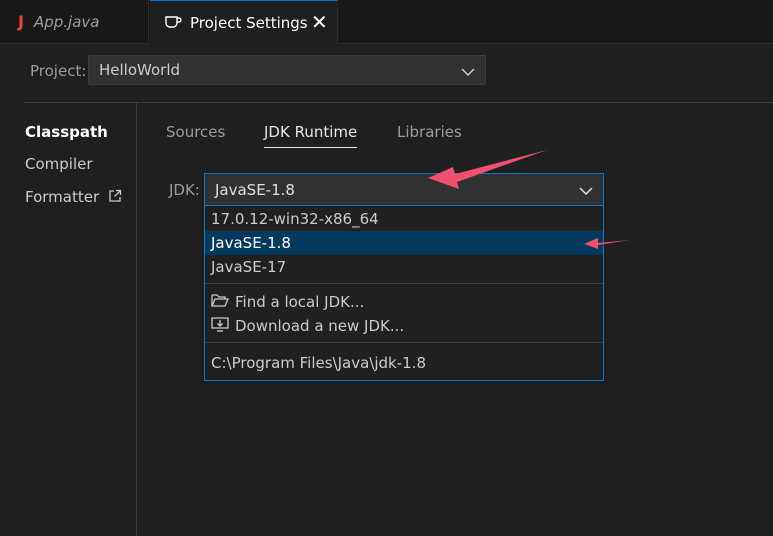 Image resolution: width=773 pixels, height=536 pixels. I want to click on download-monitor-icon, so click(223, 326).